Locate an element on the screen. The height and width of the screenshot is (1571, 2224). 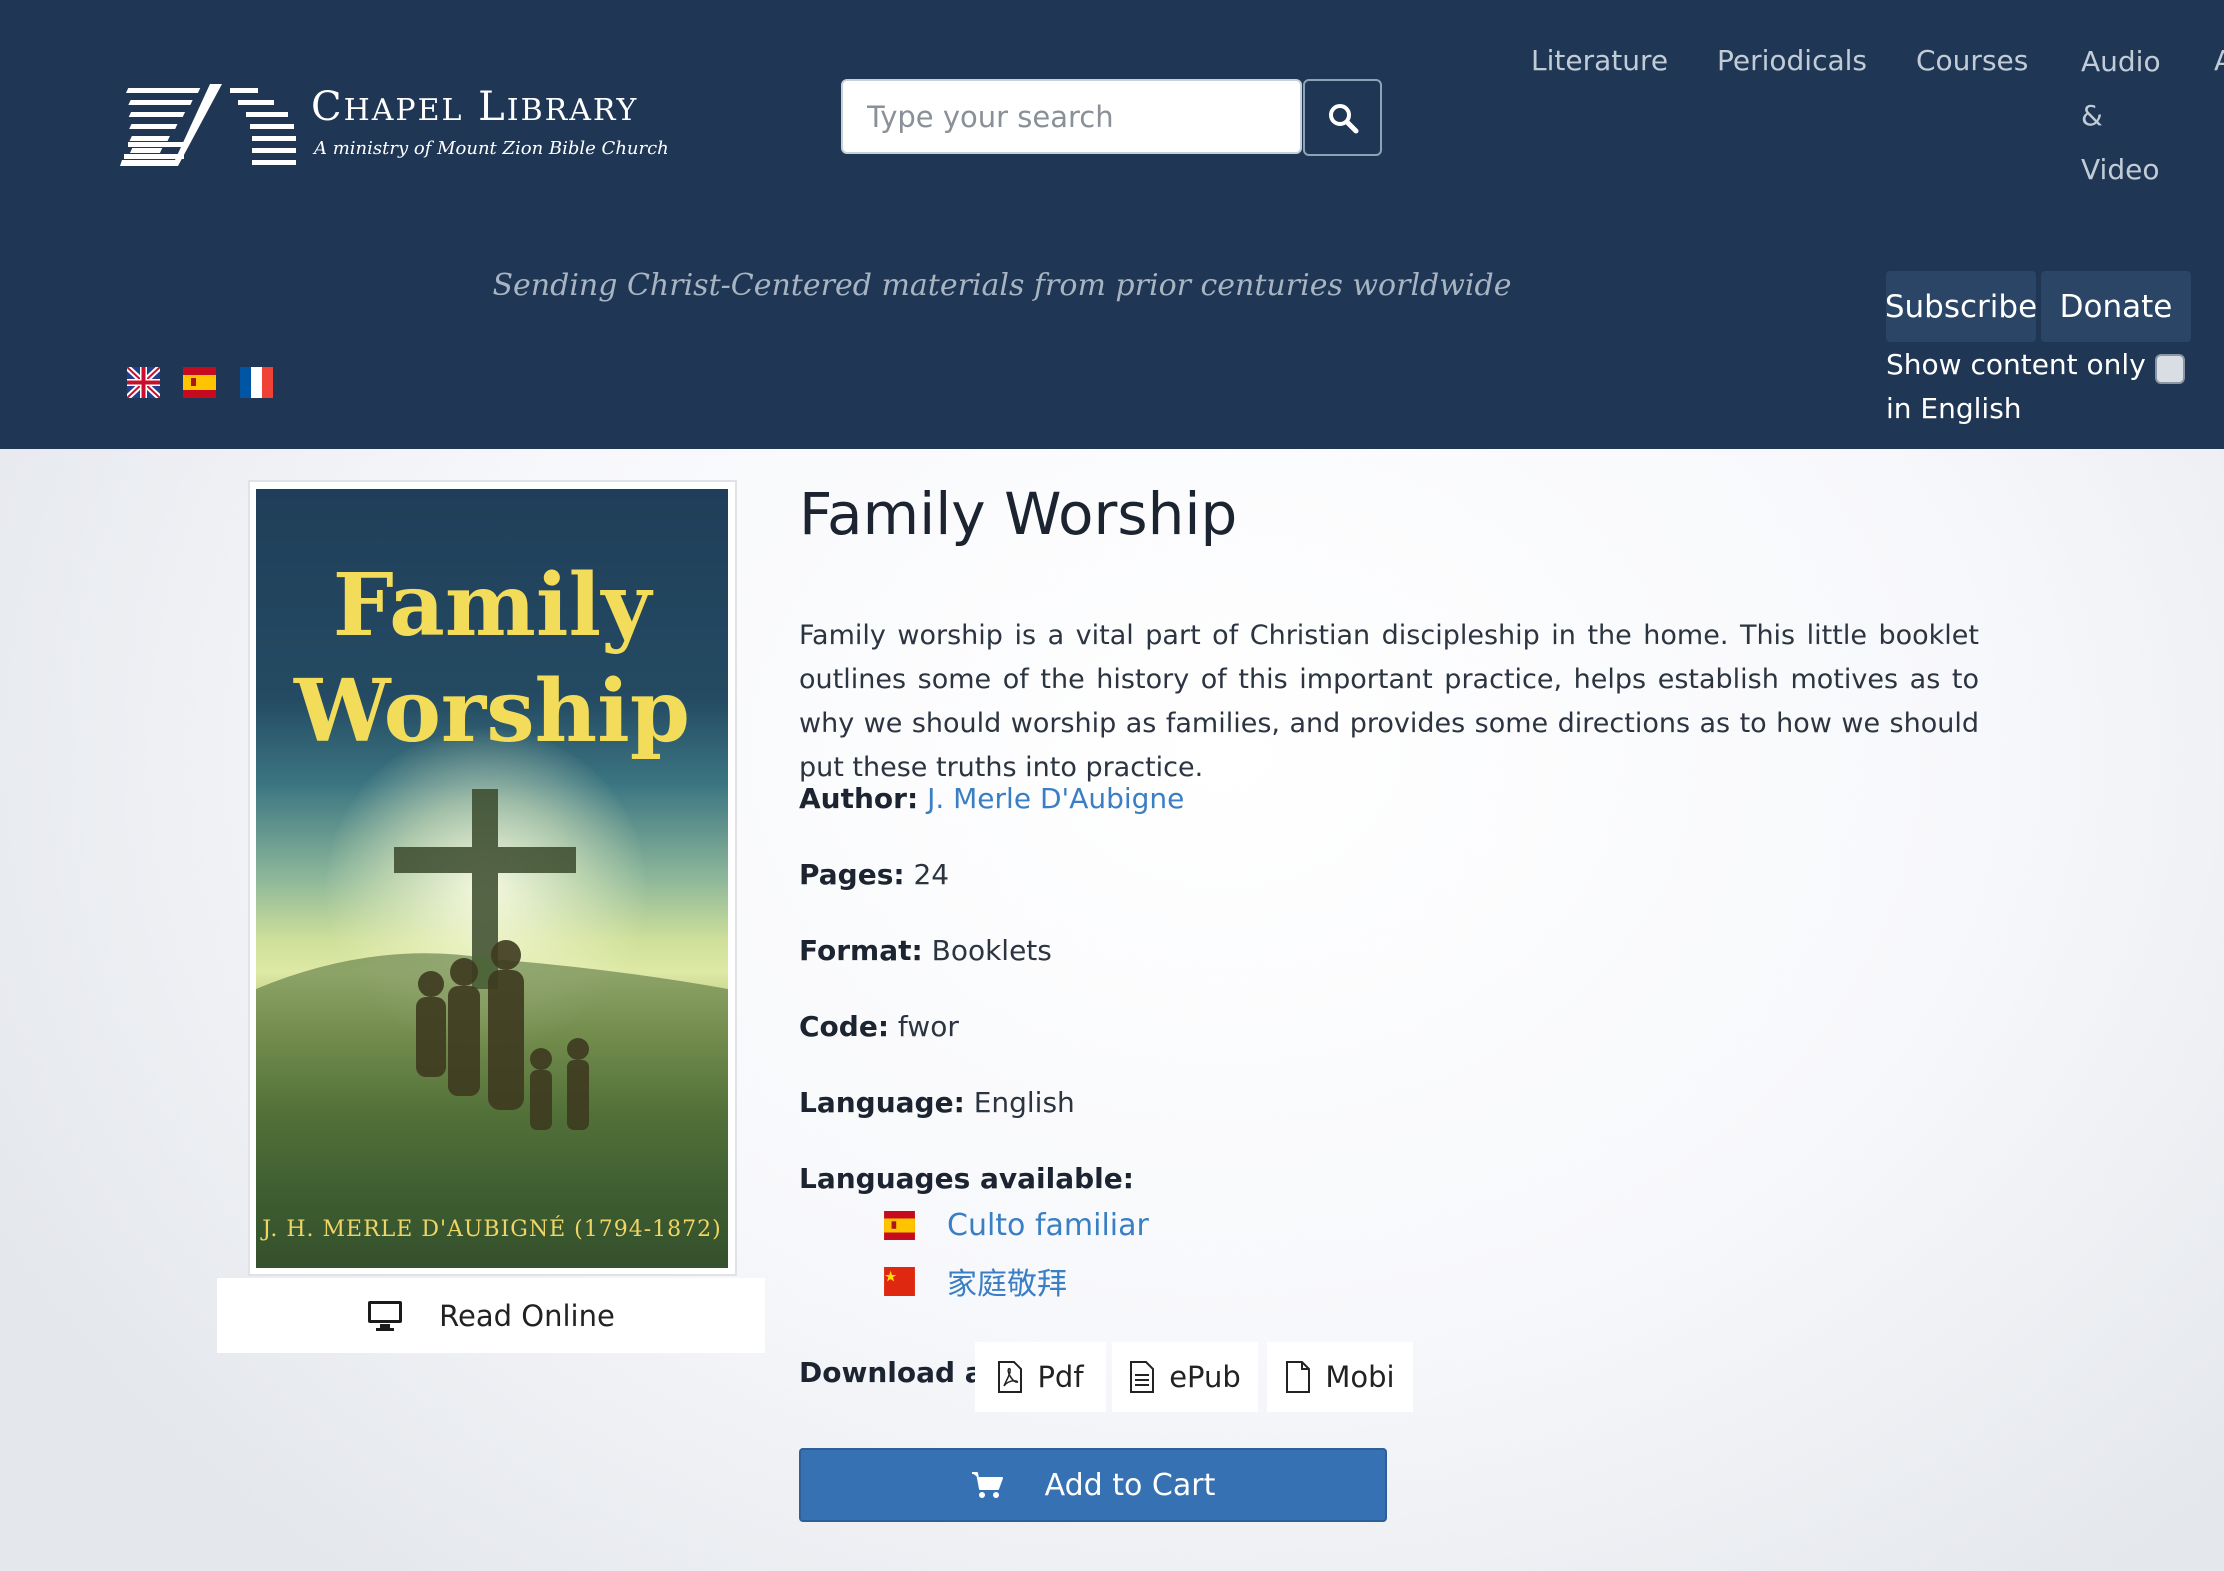
language-option-spanish: Culto familiar is located at coordinates (1016, 1225).